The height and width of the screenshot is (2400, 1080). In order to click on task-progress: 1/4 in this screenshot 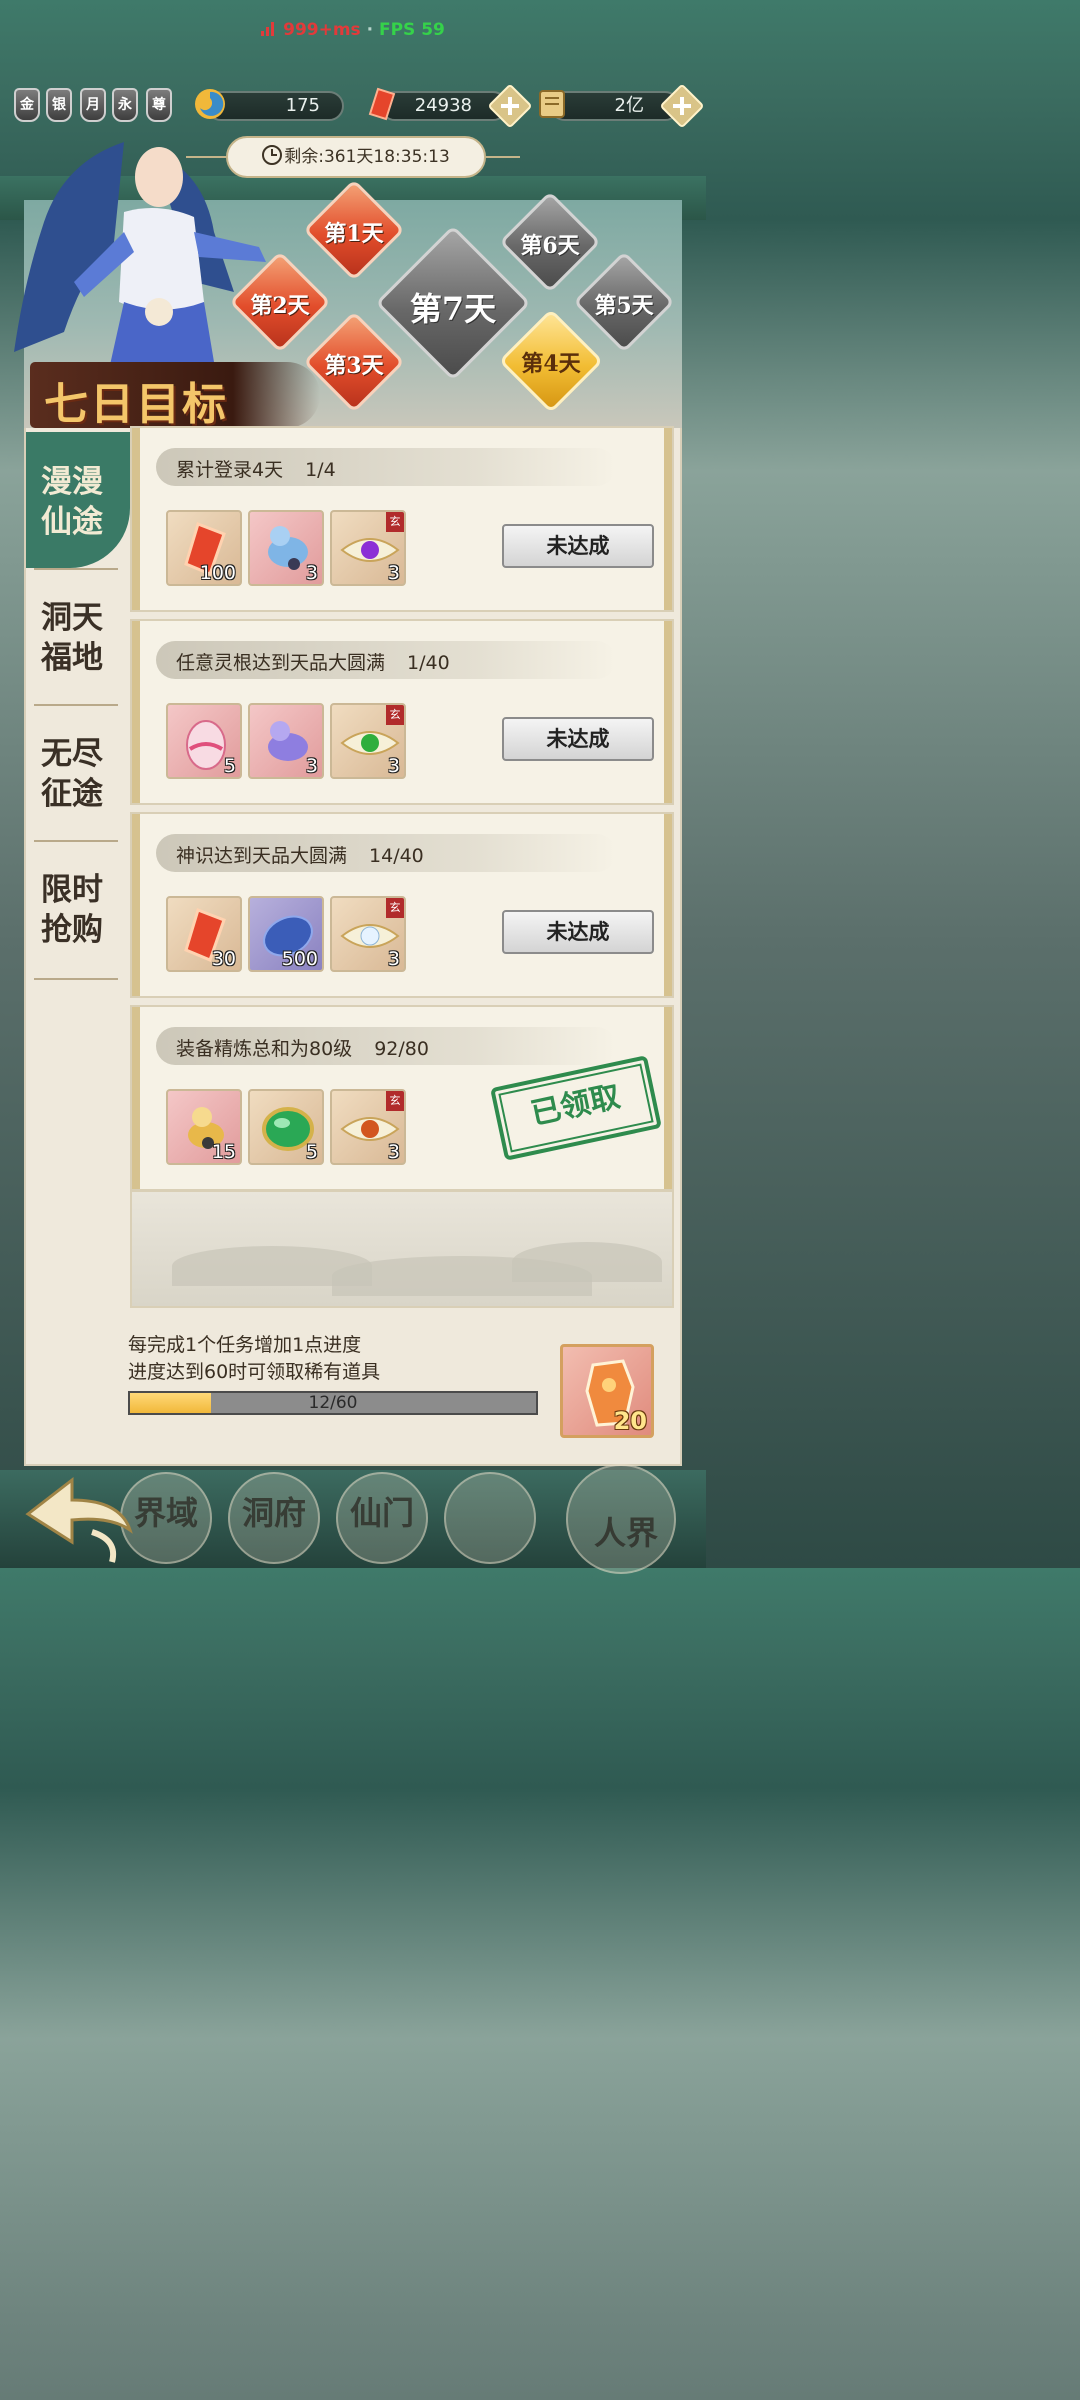, I will do `click(320, 470)`.